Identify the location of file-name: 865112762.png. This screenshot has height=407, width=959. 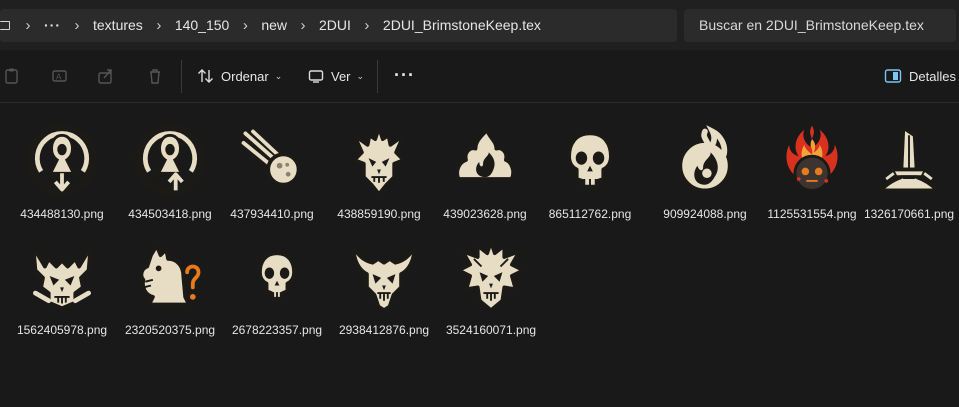
(590, 214).